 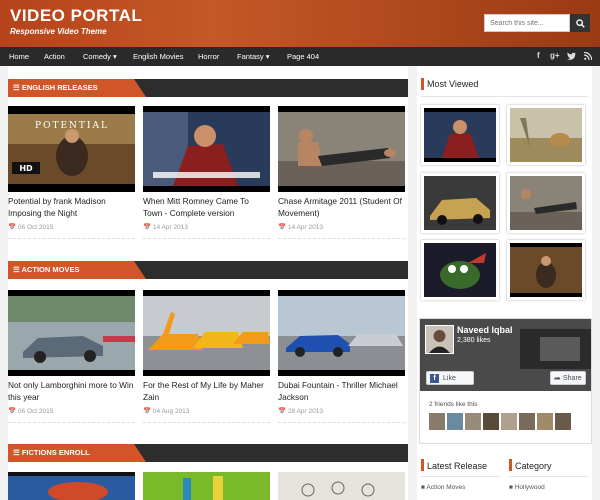 What do you see at coordinates (557, 378) in the screenshot?
I see `share-icon: ➦` at bounding box center [557, 378].